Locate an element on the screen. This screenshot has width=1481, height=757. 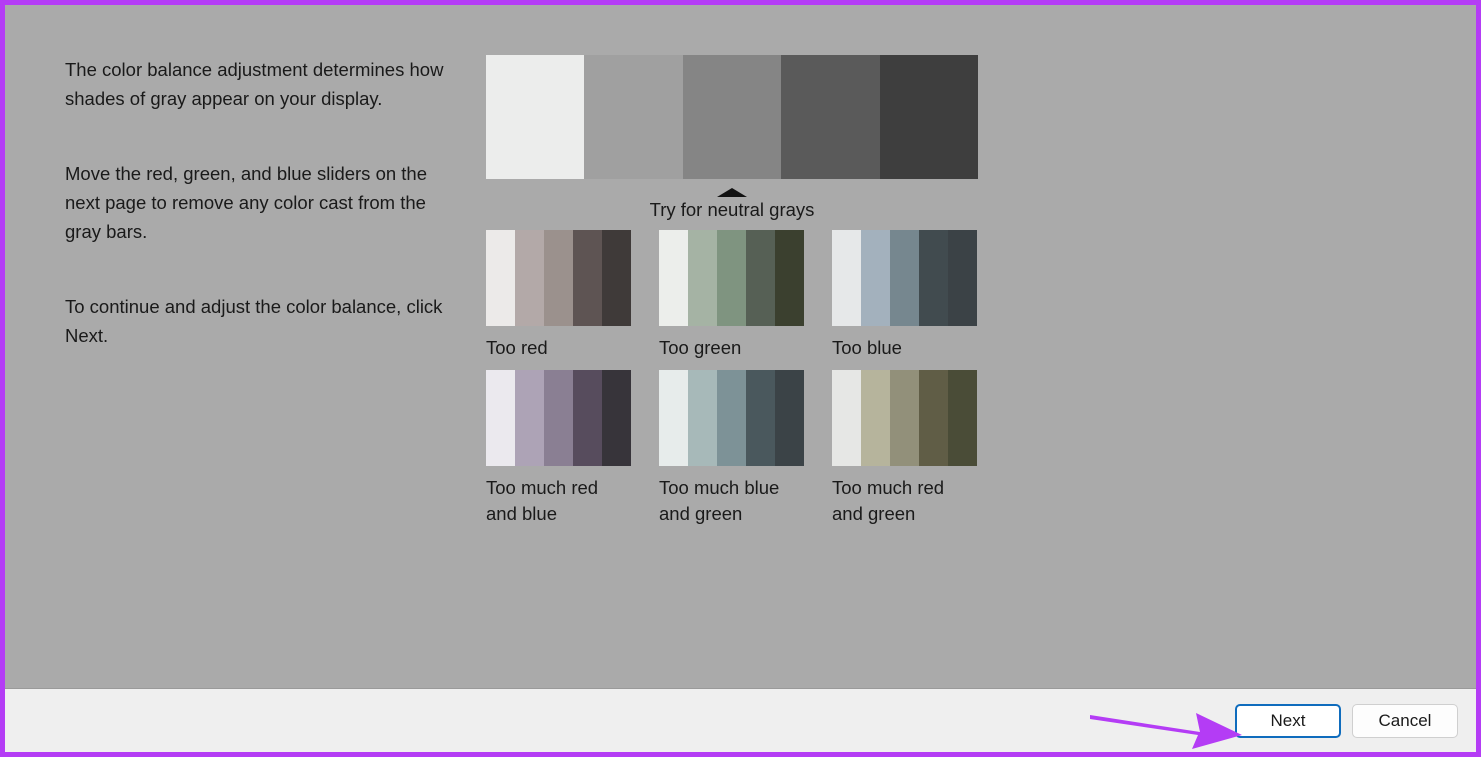
sample-too-much-red-and-blue-strip is located at coordinates (558, 418).